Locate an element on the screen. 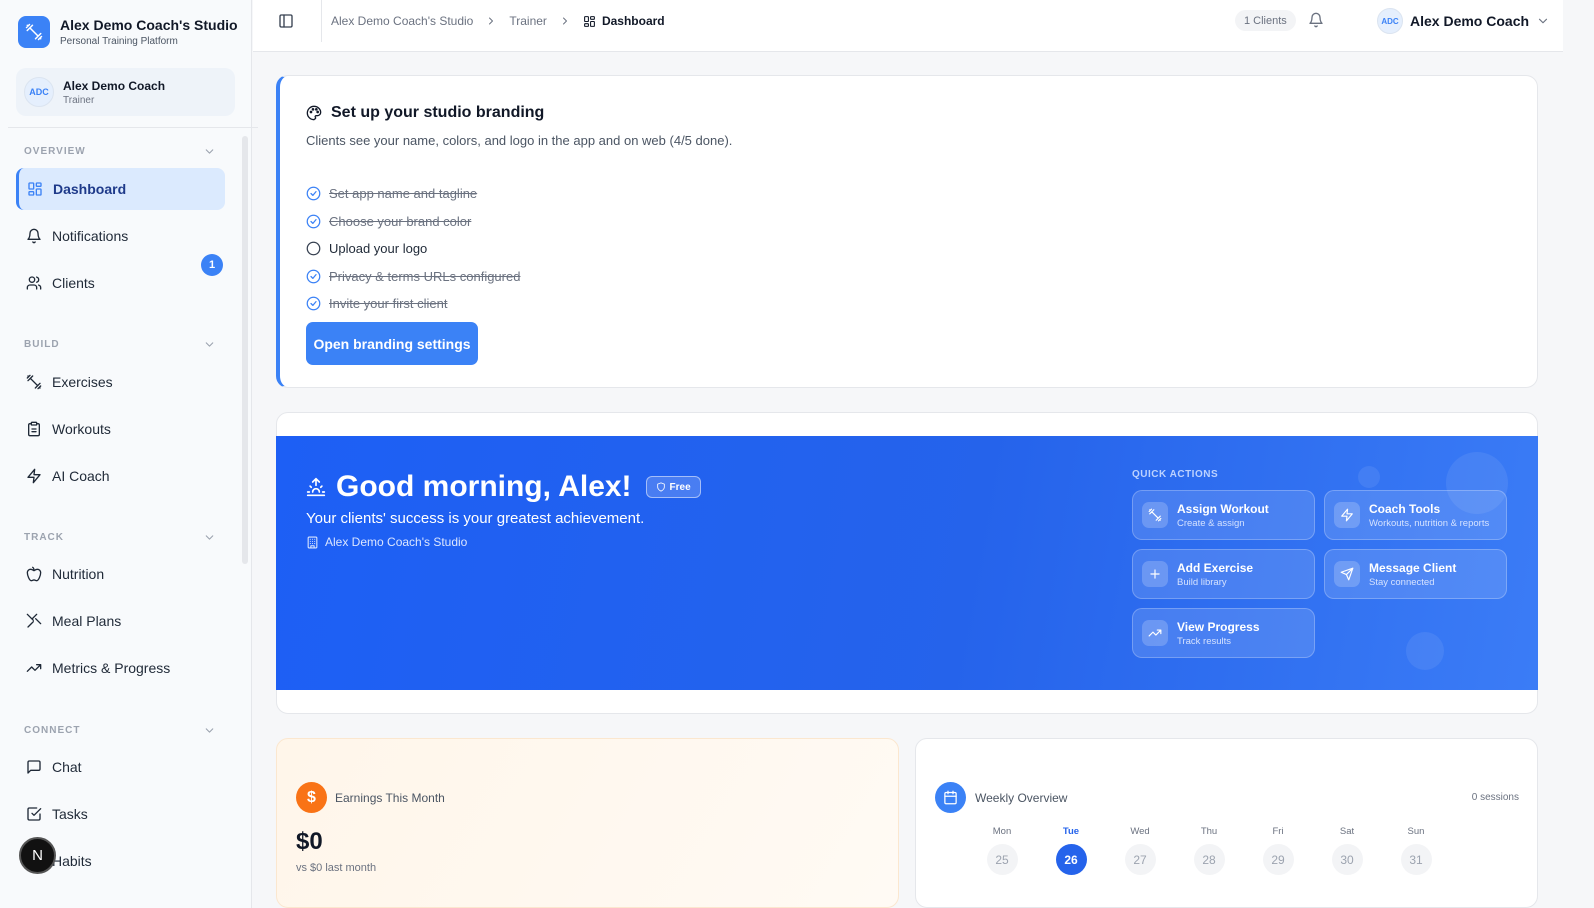  user-menu: ADC Alex Demo Coach is located at coordinates (1463, 21).